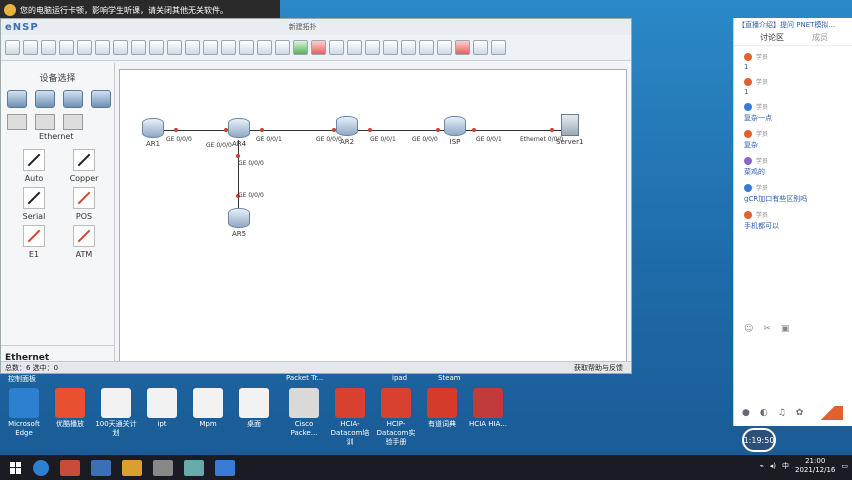 The height and width of the screenshot is (480, 852). What do you see at coordinates (396, 417) in the screenshot?
I see `desktop-shortcut: HCIP-Datacom实验手册` at bounding box center [396, 417].